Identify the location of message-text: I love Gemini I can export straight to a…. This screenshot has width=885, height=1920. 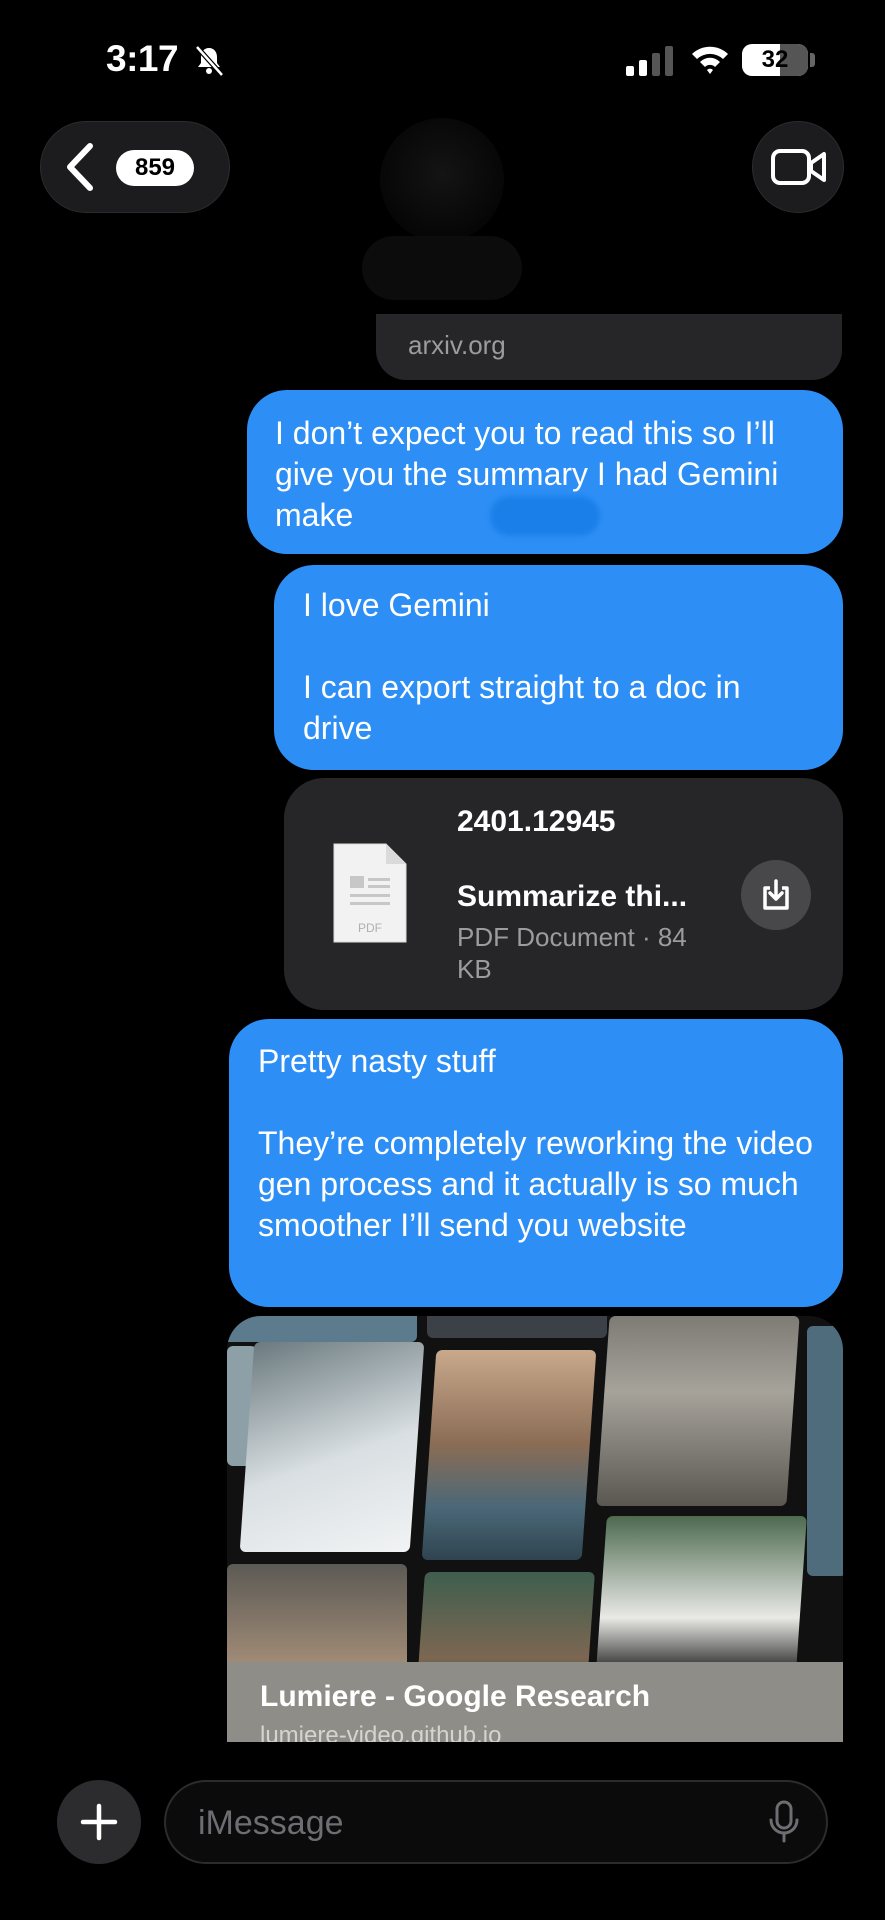
(522, 666).